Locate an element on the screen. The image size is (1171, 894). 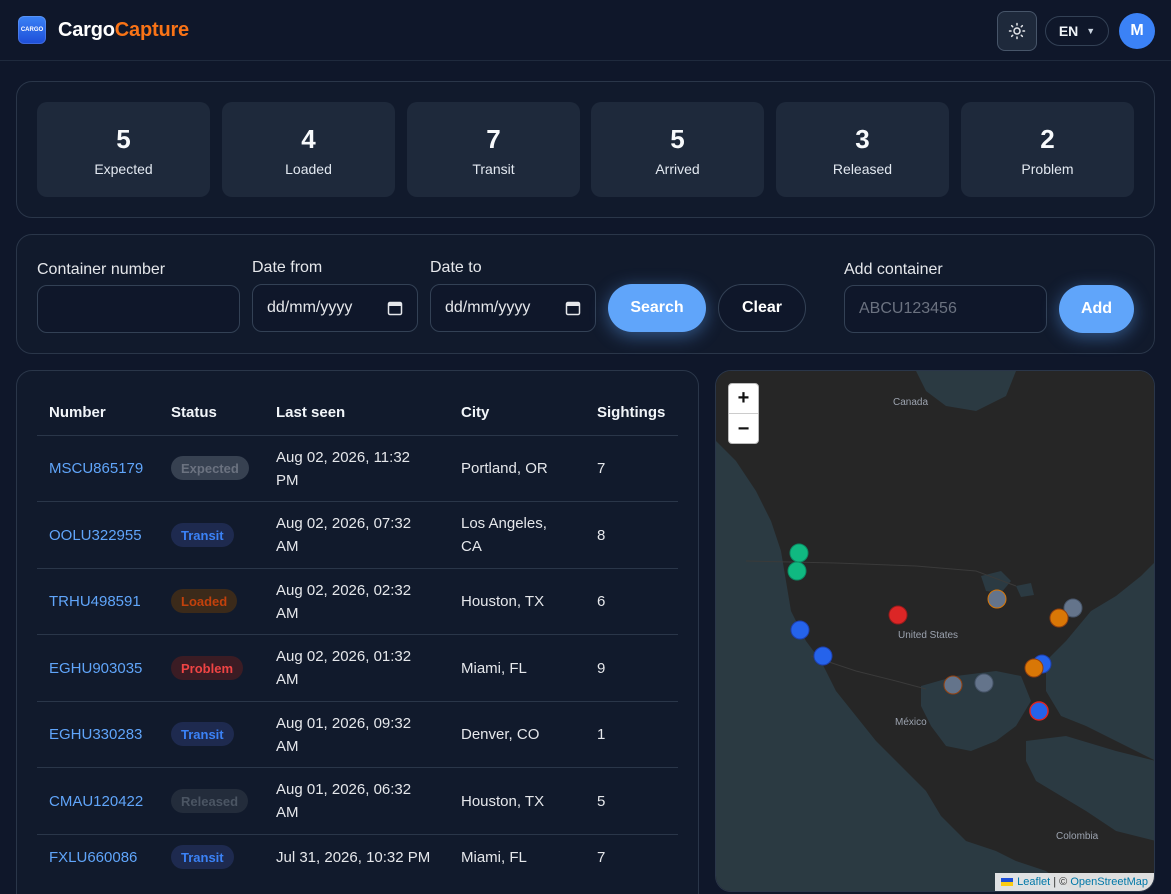
language-select: EN ▼ is located at coordinates (1077, 31).